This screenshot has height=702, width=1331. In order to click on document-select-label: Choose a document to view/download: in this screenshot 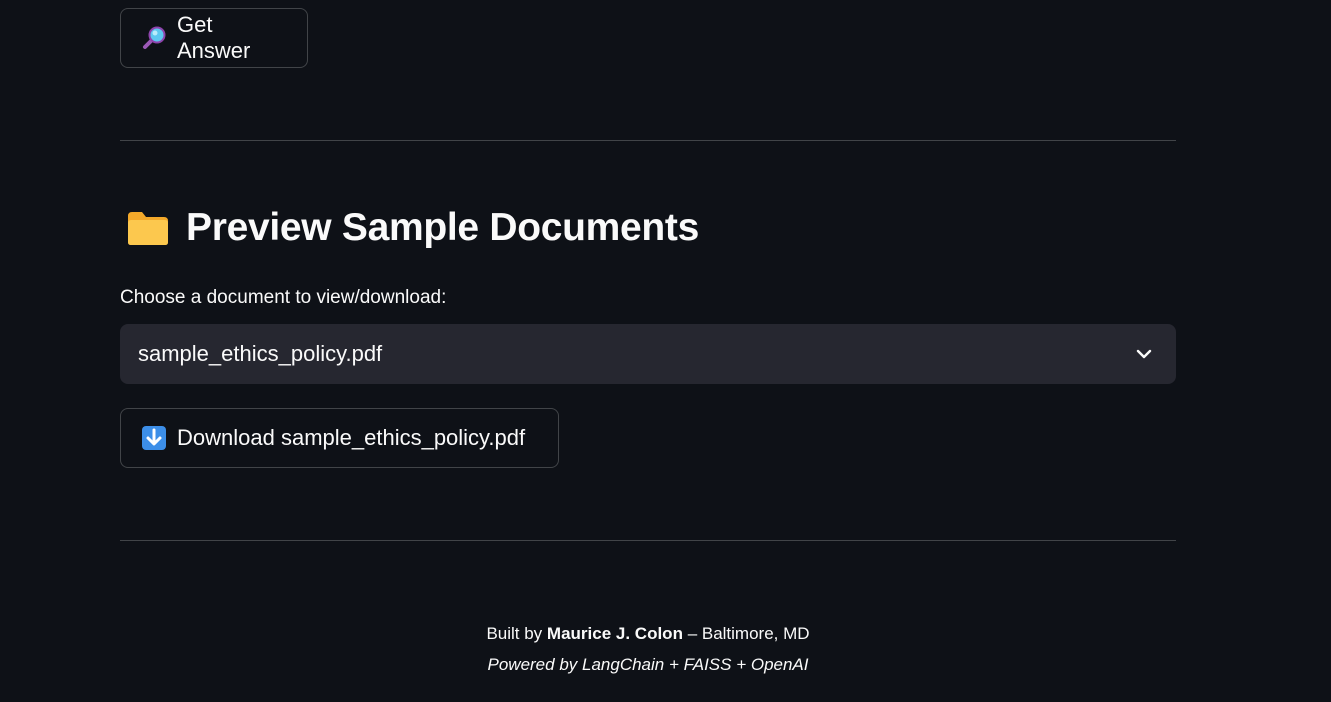, I will do `click(283, 297)`.